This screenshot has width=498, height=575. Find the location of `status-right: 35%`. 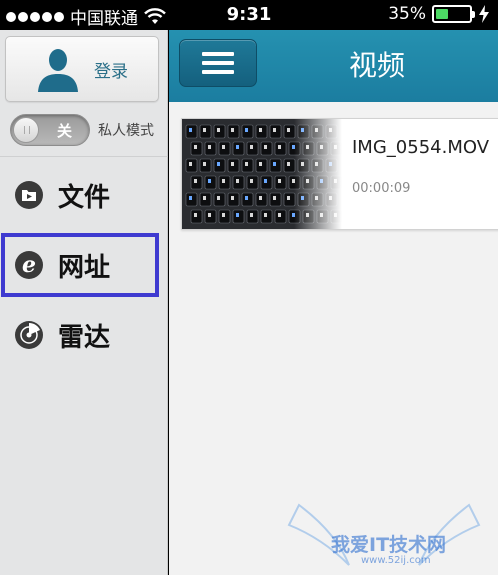

status-right: 35% is located at coordinates (439, 14).